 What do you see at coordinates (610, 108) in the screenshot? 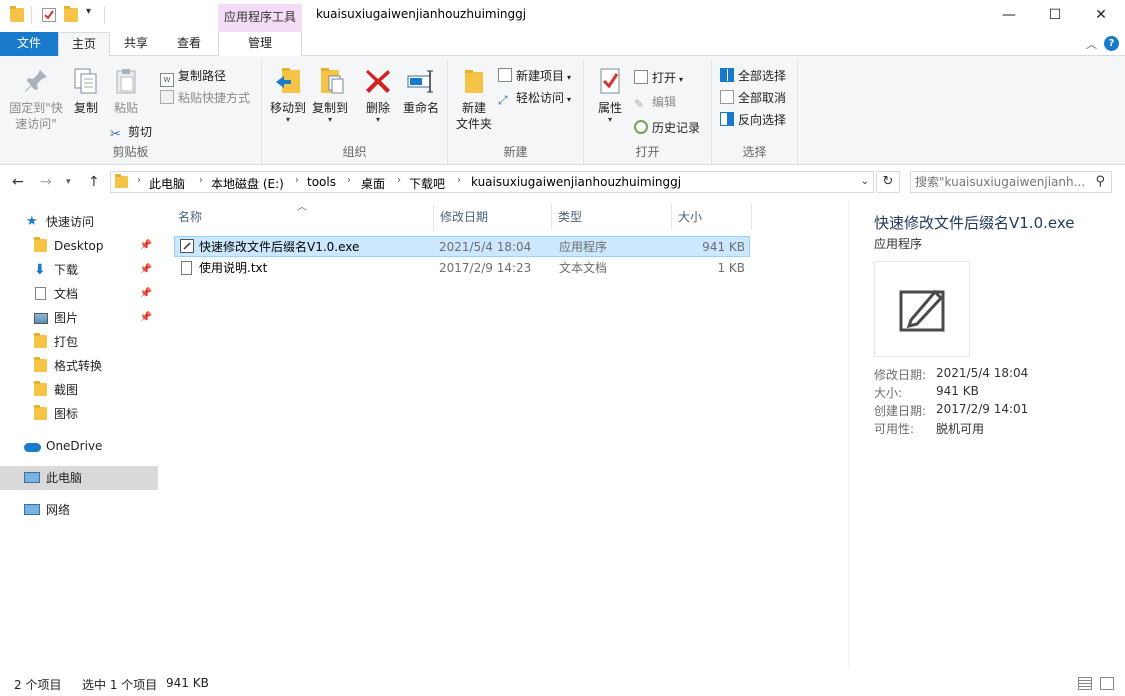
I see `properties-label: 属性` at bounding box center [610, 108].